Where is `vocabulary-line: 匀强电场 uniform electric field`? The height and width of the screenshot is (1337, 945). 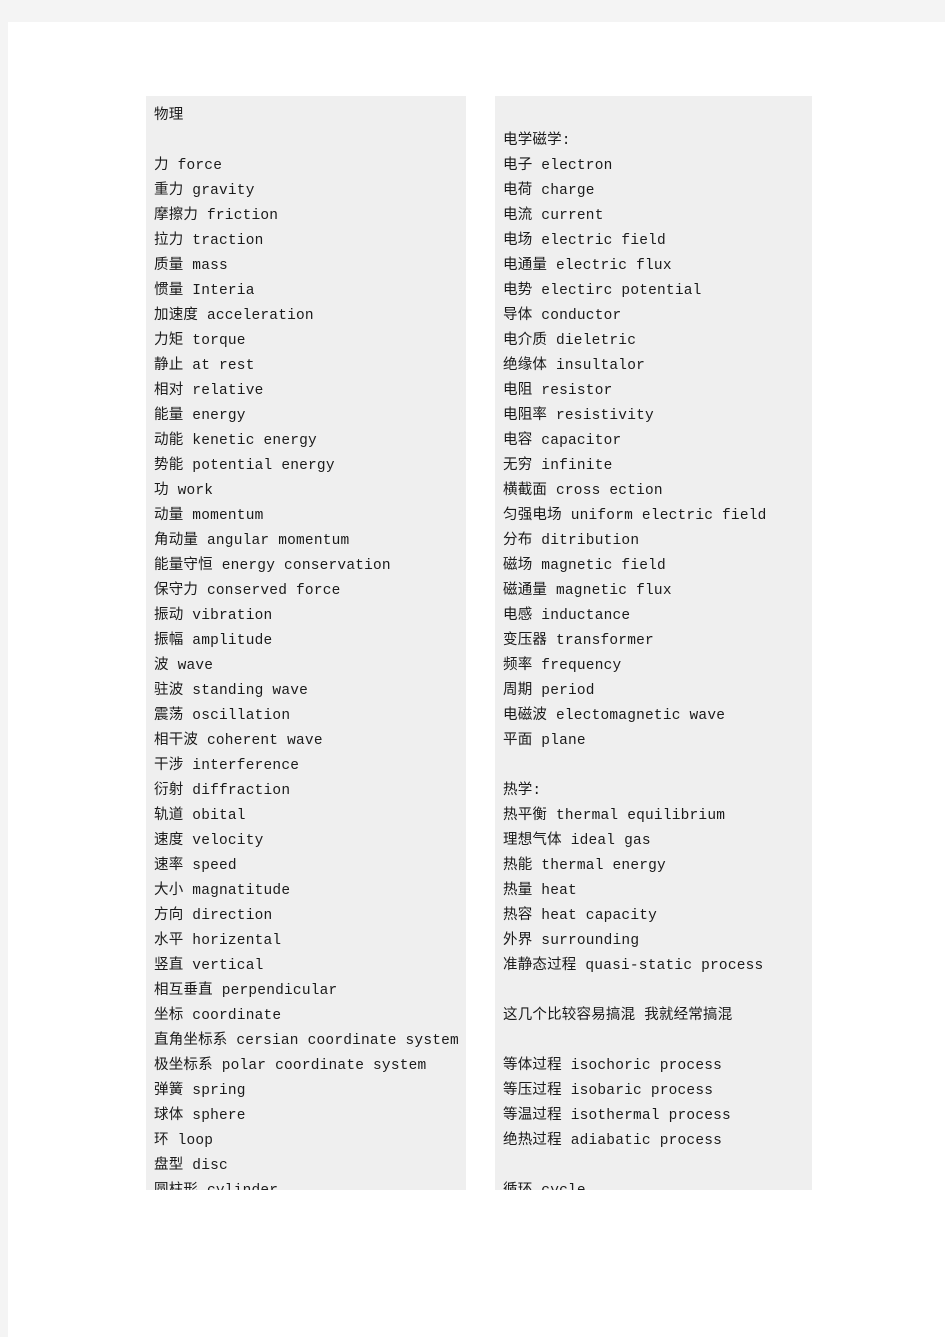 vocabulary-line: 匀强电场 uniform electric field is located at coordinates (635, 516).